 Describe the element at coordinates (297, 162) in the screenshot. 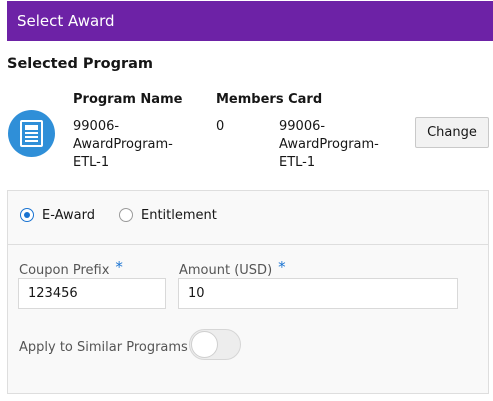

I see `members-card-line: ETL-1` at that location.